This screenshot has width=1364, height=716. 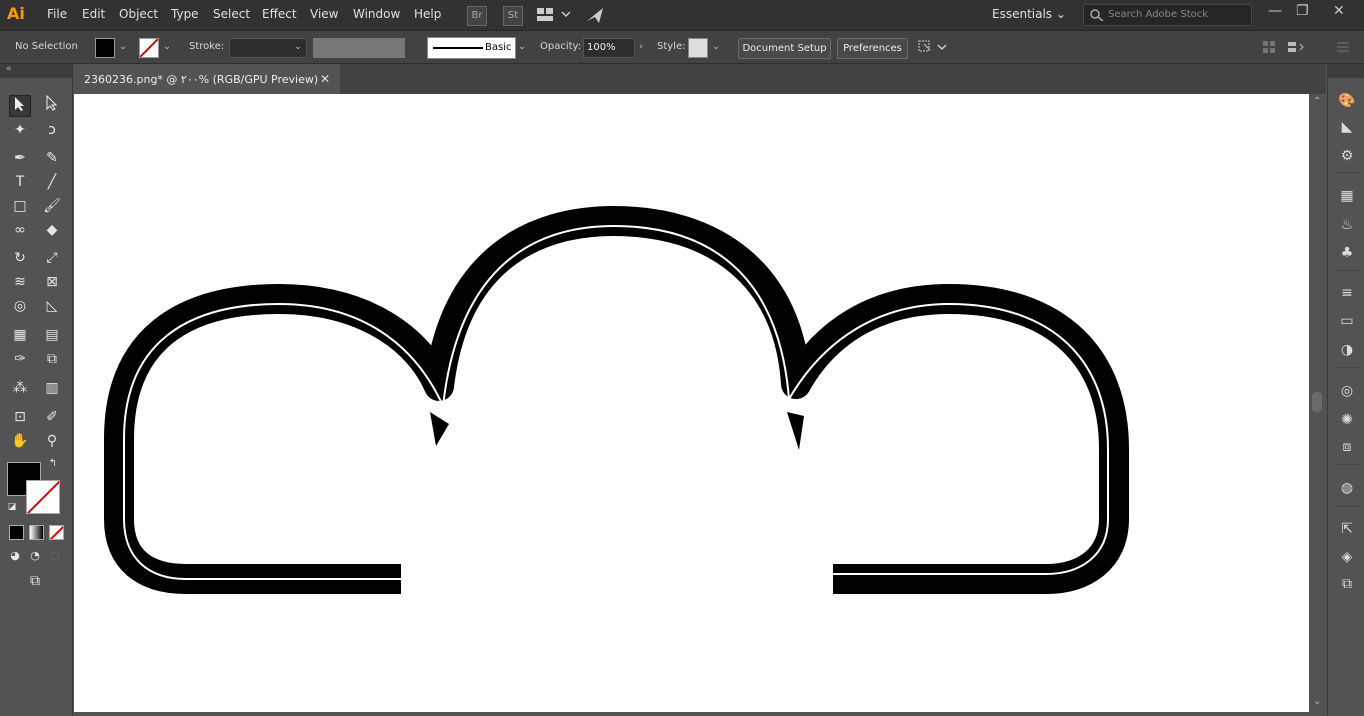 I want to click on menu-edit: Edit, so click(x=93, y=14).